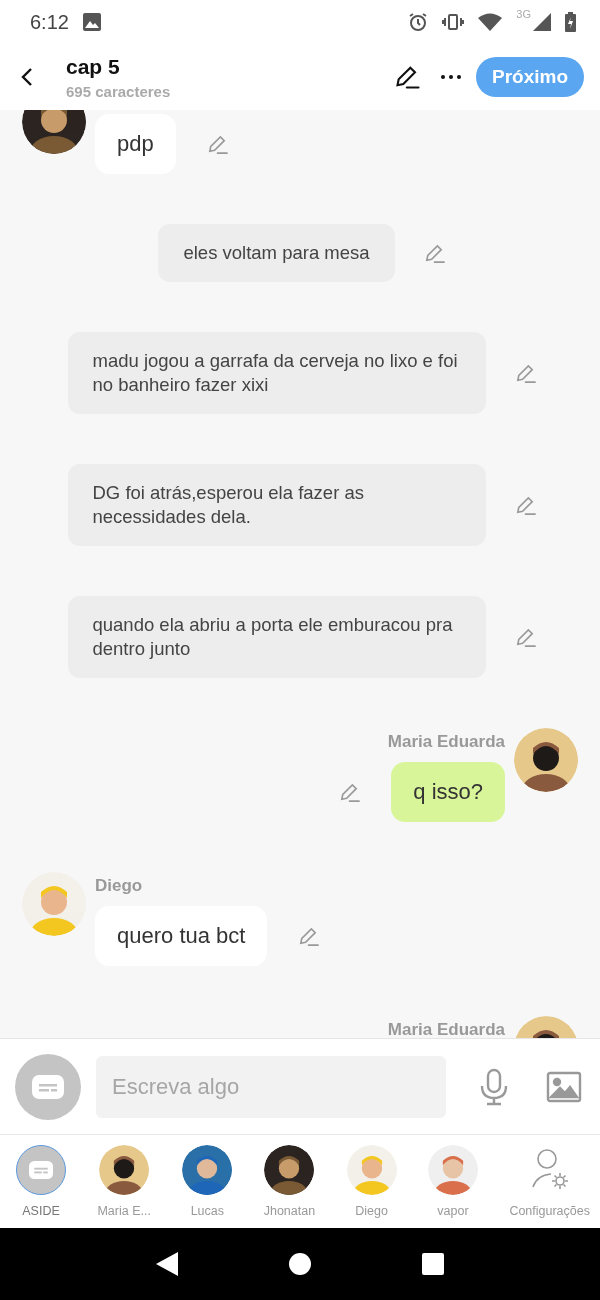 This screenshot has width=600, height=1300. Describe the element at coordinates (119, 886) in the screenshot. I see `character-name: Diego` at that location.